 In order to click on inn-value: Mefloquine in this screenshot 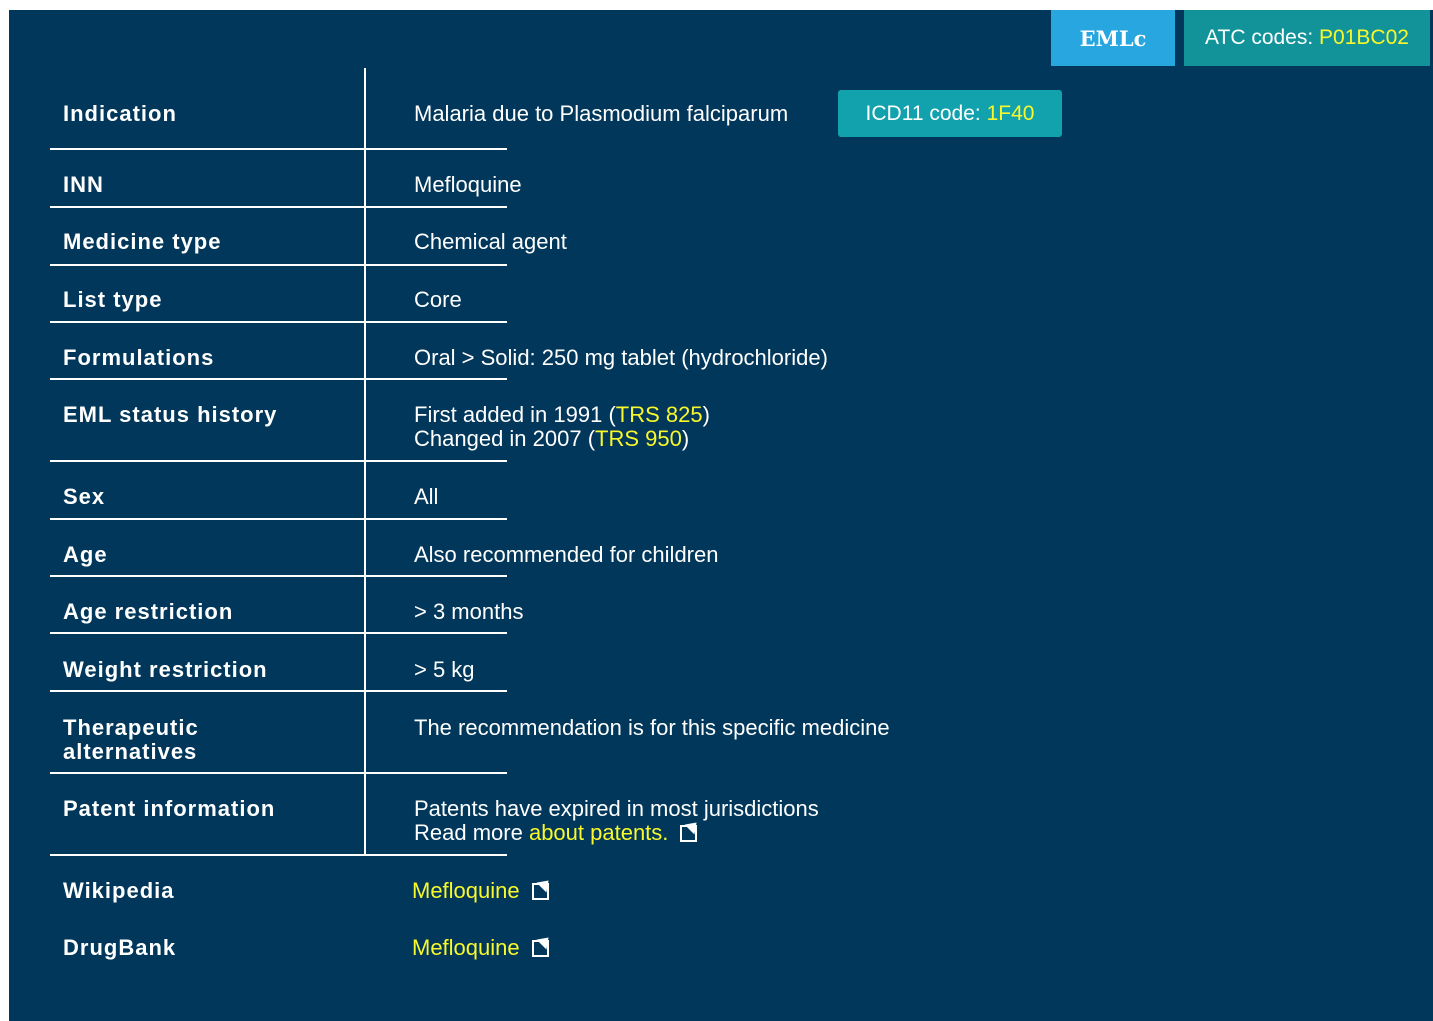, I will do `click(468, 184)`.